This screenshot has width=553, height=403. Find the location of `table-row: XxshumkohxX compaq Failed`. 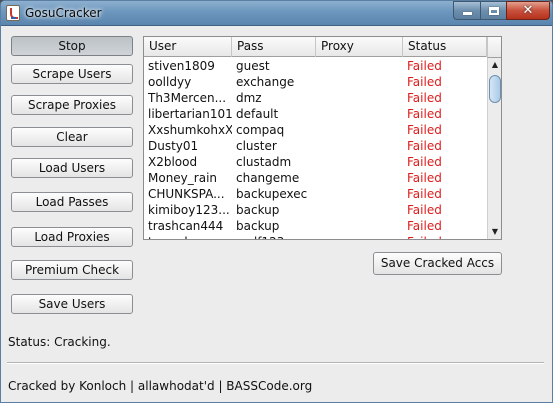

table-row: XxshumkohxX compaq Failed is located at coordinates (315, 130).